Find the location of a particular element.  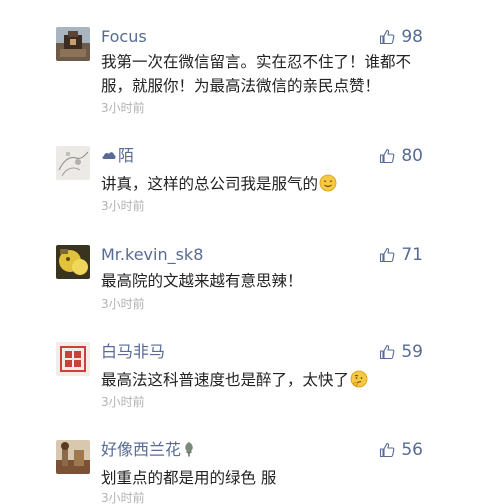

like-count: 98 is located at coordinates (412, 37).